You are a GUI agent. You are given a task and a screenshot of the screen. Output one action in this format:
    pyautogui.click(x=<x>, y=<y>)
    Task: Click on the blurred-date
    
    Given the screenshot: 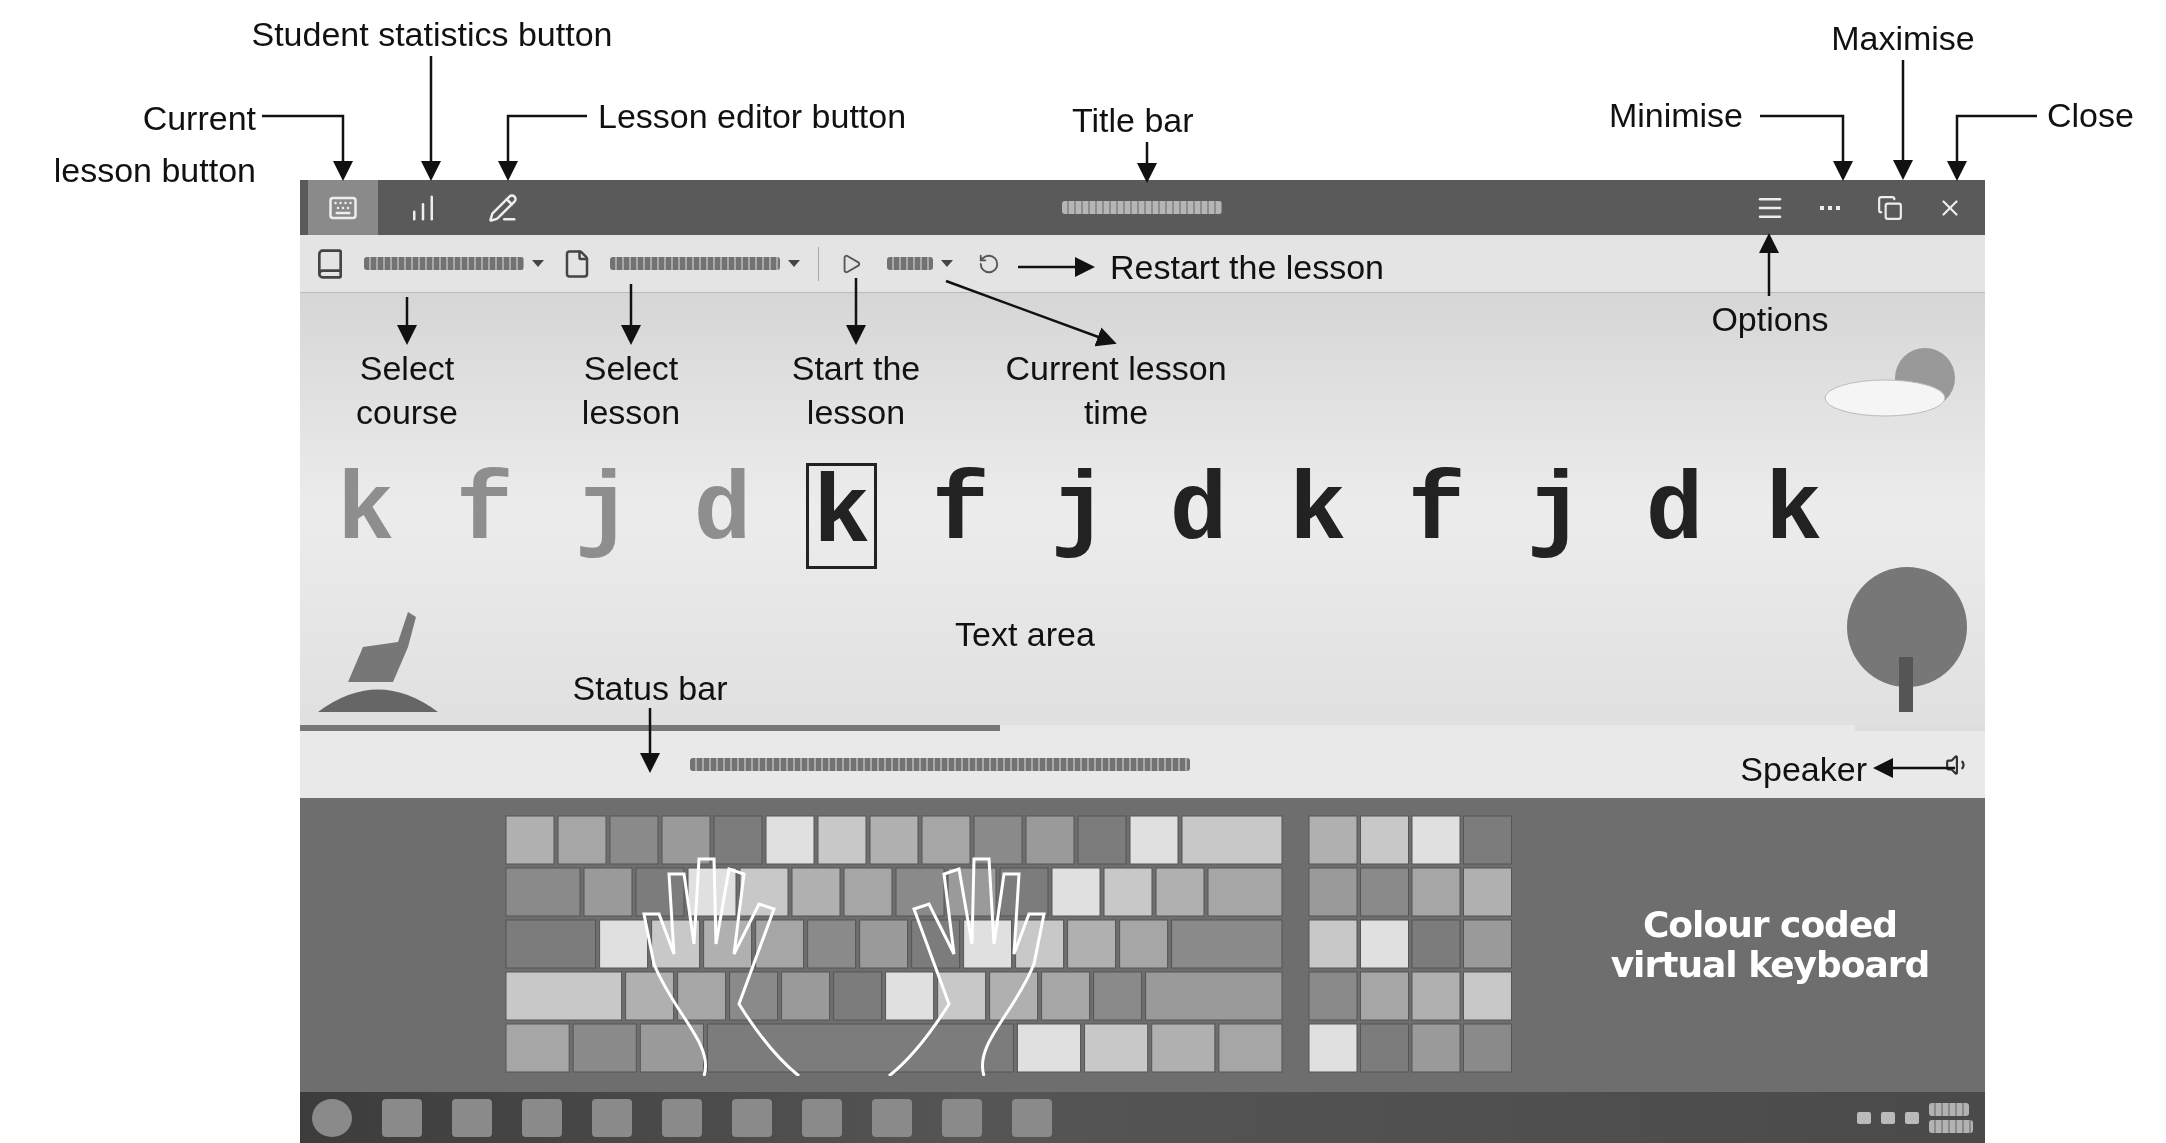 What is the action you would take?
    pyautogui.click(x=1951, y=1126)
    